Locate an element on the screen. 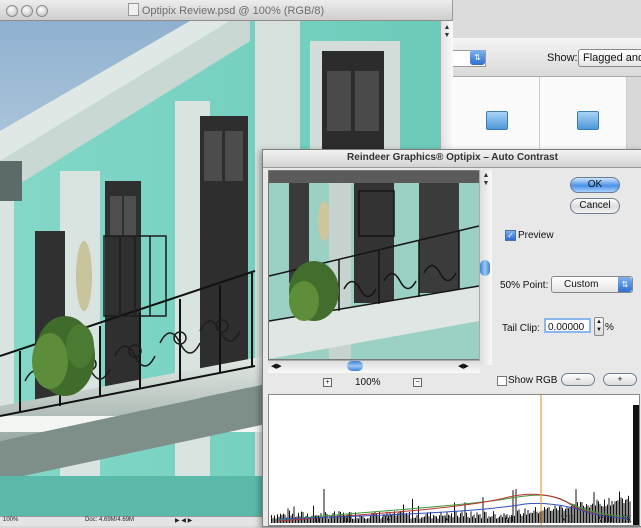 This screenshot has width=641, height=528. status-menu-icon: ▶ ◀ ▶ is located at coordinates (183, 520).